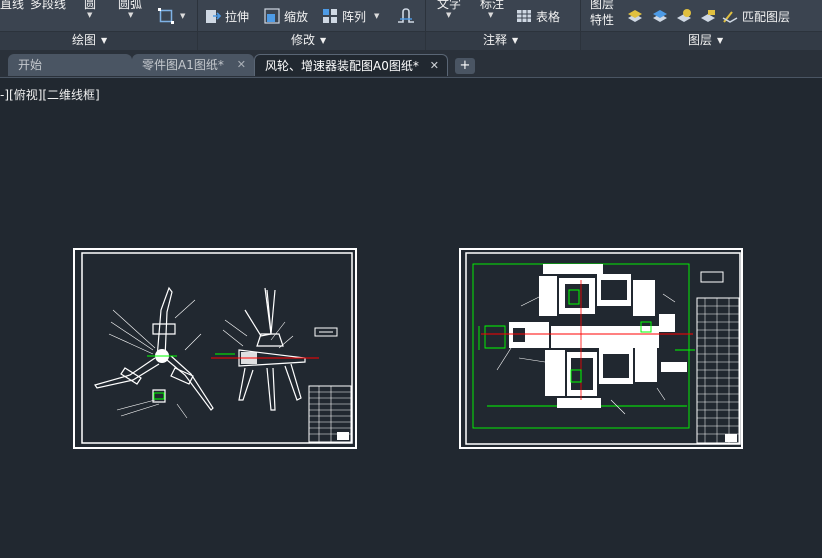 The width and height of the screenshot is (822, 558). I want to click on array-button: 阵列 ▼, so click(350, 16).